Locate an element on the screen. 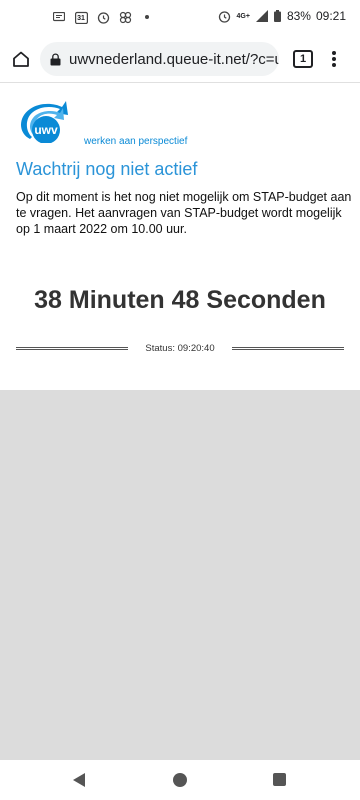  address-bar: uwvnederland.queue-it.net/?c=uwv is located at coordinates (159, 59).